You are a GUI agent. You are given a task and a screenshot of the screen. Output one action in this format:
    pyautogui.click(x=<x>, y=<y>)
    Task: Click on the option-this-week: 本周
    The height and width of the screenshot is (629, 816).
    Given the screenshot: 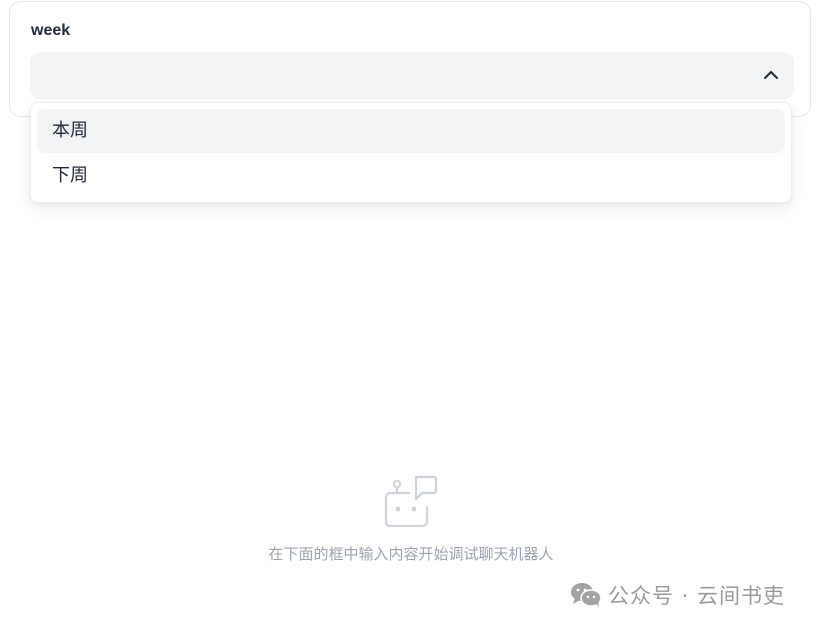 What is the action you would take?
    pyautogui.click(x=411, y=131)
    